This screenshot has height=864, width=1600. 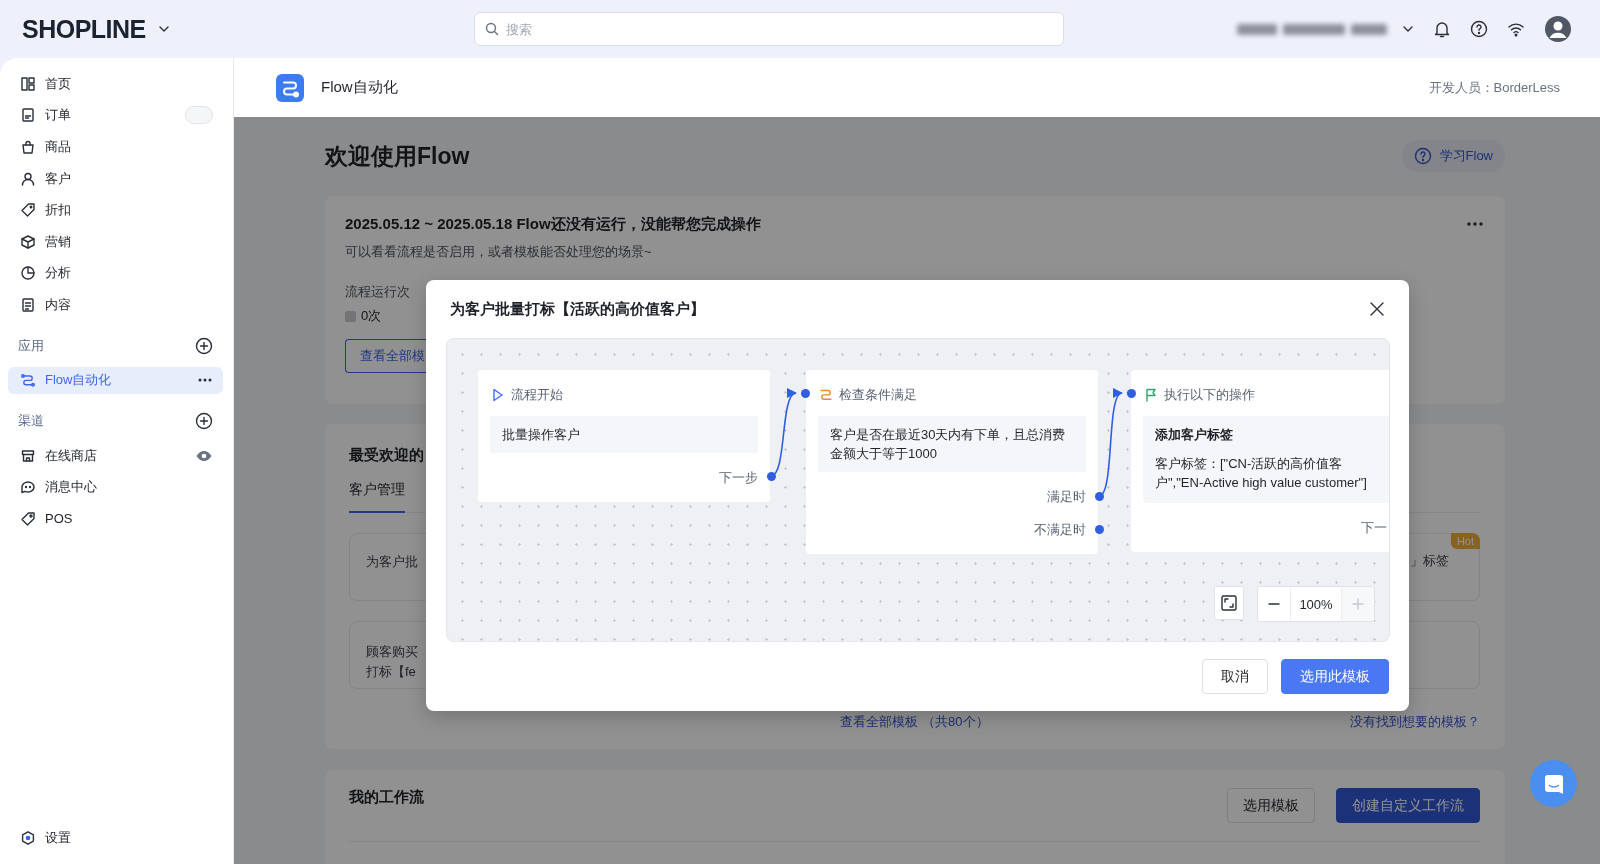 What do you see at coordinates (738, 477) in the screenshot?
I see `output-label: 下一步` at bounding box center [738, 477].